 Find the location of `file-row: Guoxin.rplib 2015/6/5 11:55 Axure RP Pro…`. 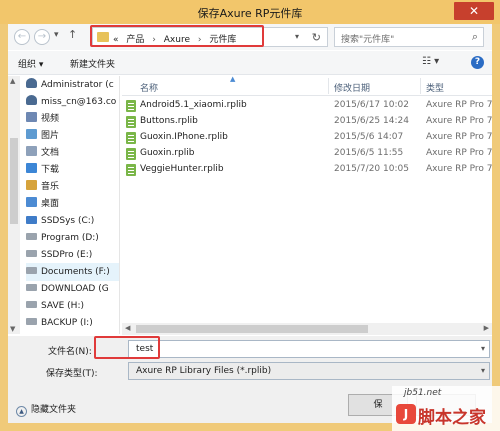

file-row: Guoxin.rplib 2015/6/5 11:55 Axure RP Pro… is located at coordinates (307, 154).